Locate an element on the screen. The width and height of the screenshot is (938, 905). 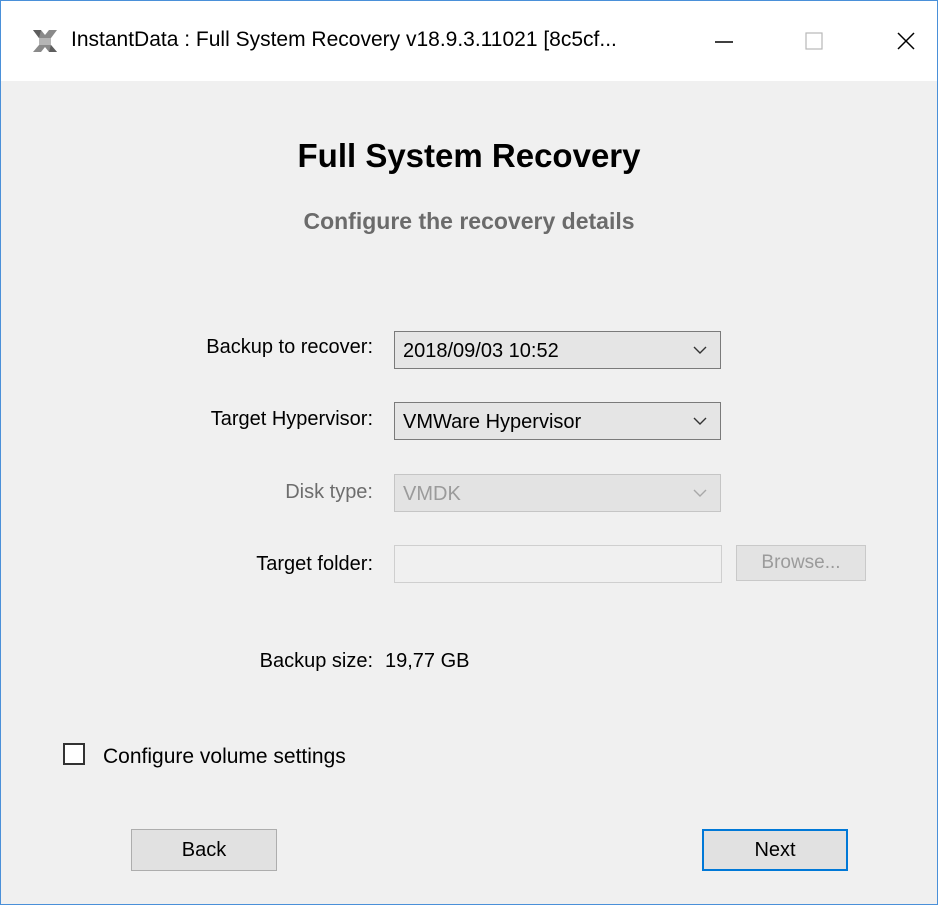
hypervisor-label: Target Hypervisor: is located at coordinates (291, 419).